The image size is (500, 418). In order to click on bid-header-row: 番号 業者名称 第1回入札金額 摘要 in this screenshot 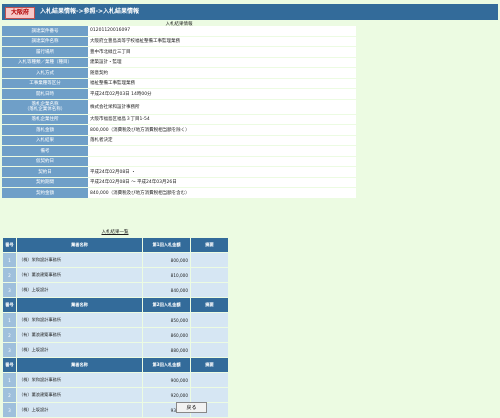, I will do `click(115, 245)`.